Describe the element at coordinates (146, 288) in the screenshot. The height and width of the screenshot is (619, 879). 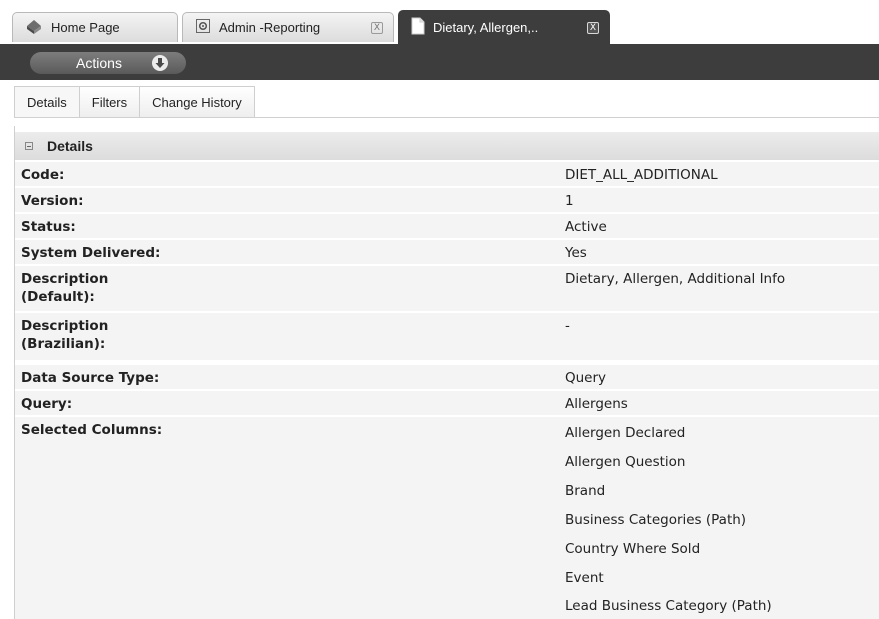
I see `field-label: Description (Default):` at that location.